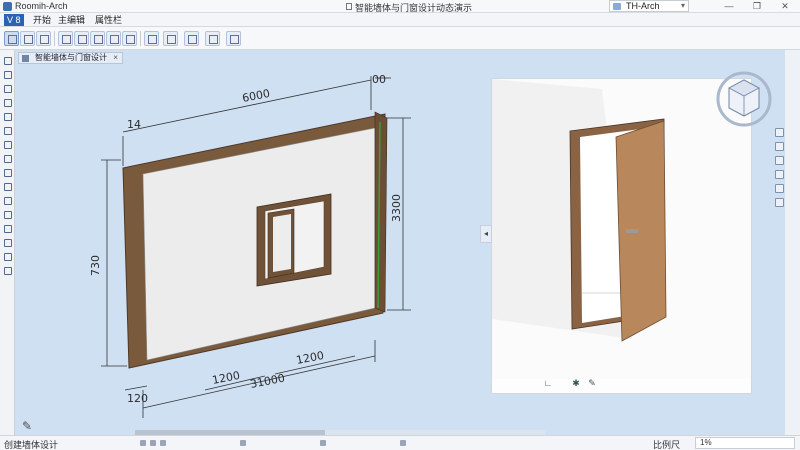  I want to click on fit-view-icon, so click(779, 174).